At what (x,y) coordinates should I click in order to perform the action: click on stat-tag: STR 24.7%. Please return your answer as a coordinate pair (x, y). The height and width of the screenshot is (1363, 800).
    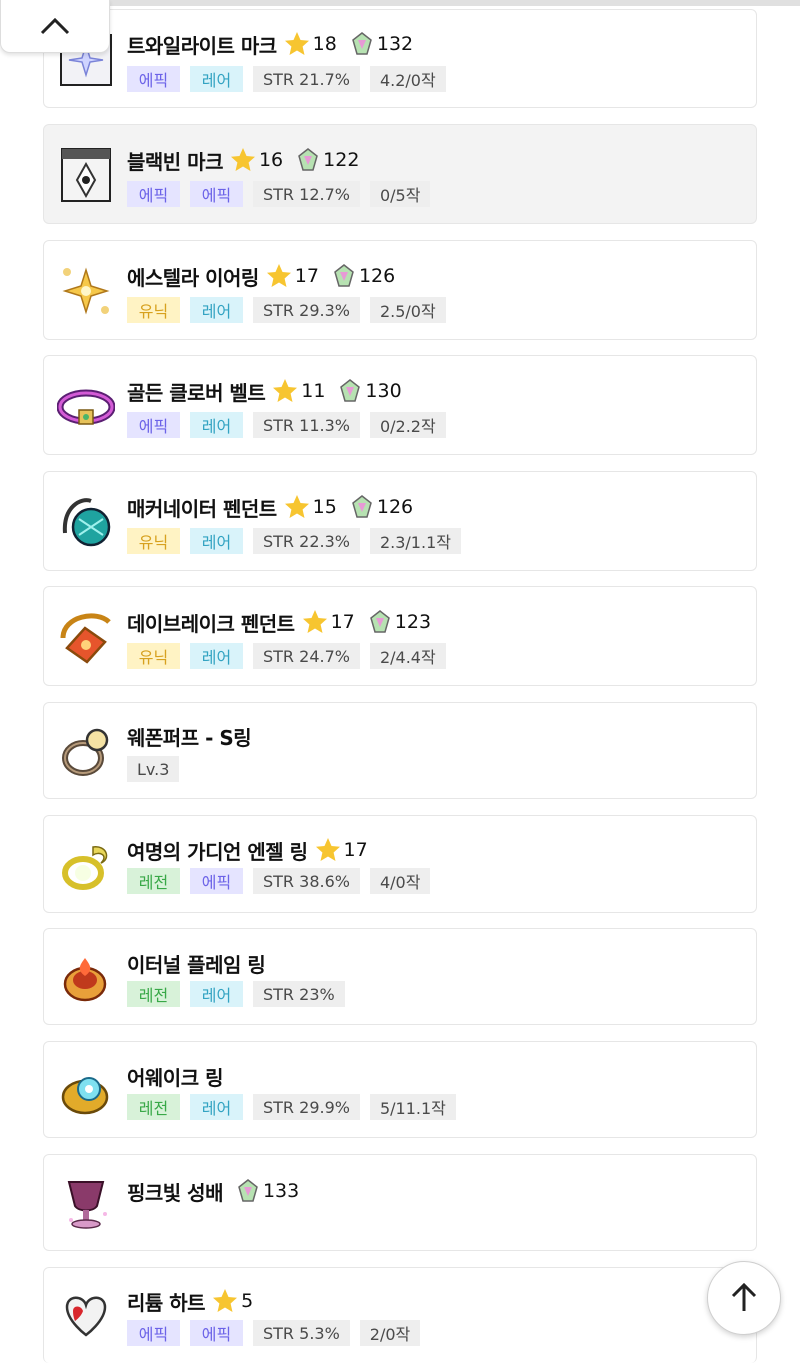
    Looking at the image, I should click on (306, 656).